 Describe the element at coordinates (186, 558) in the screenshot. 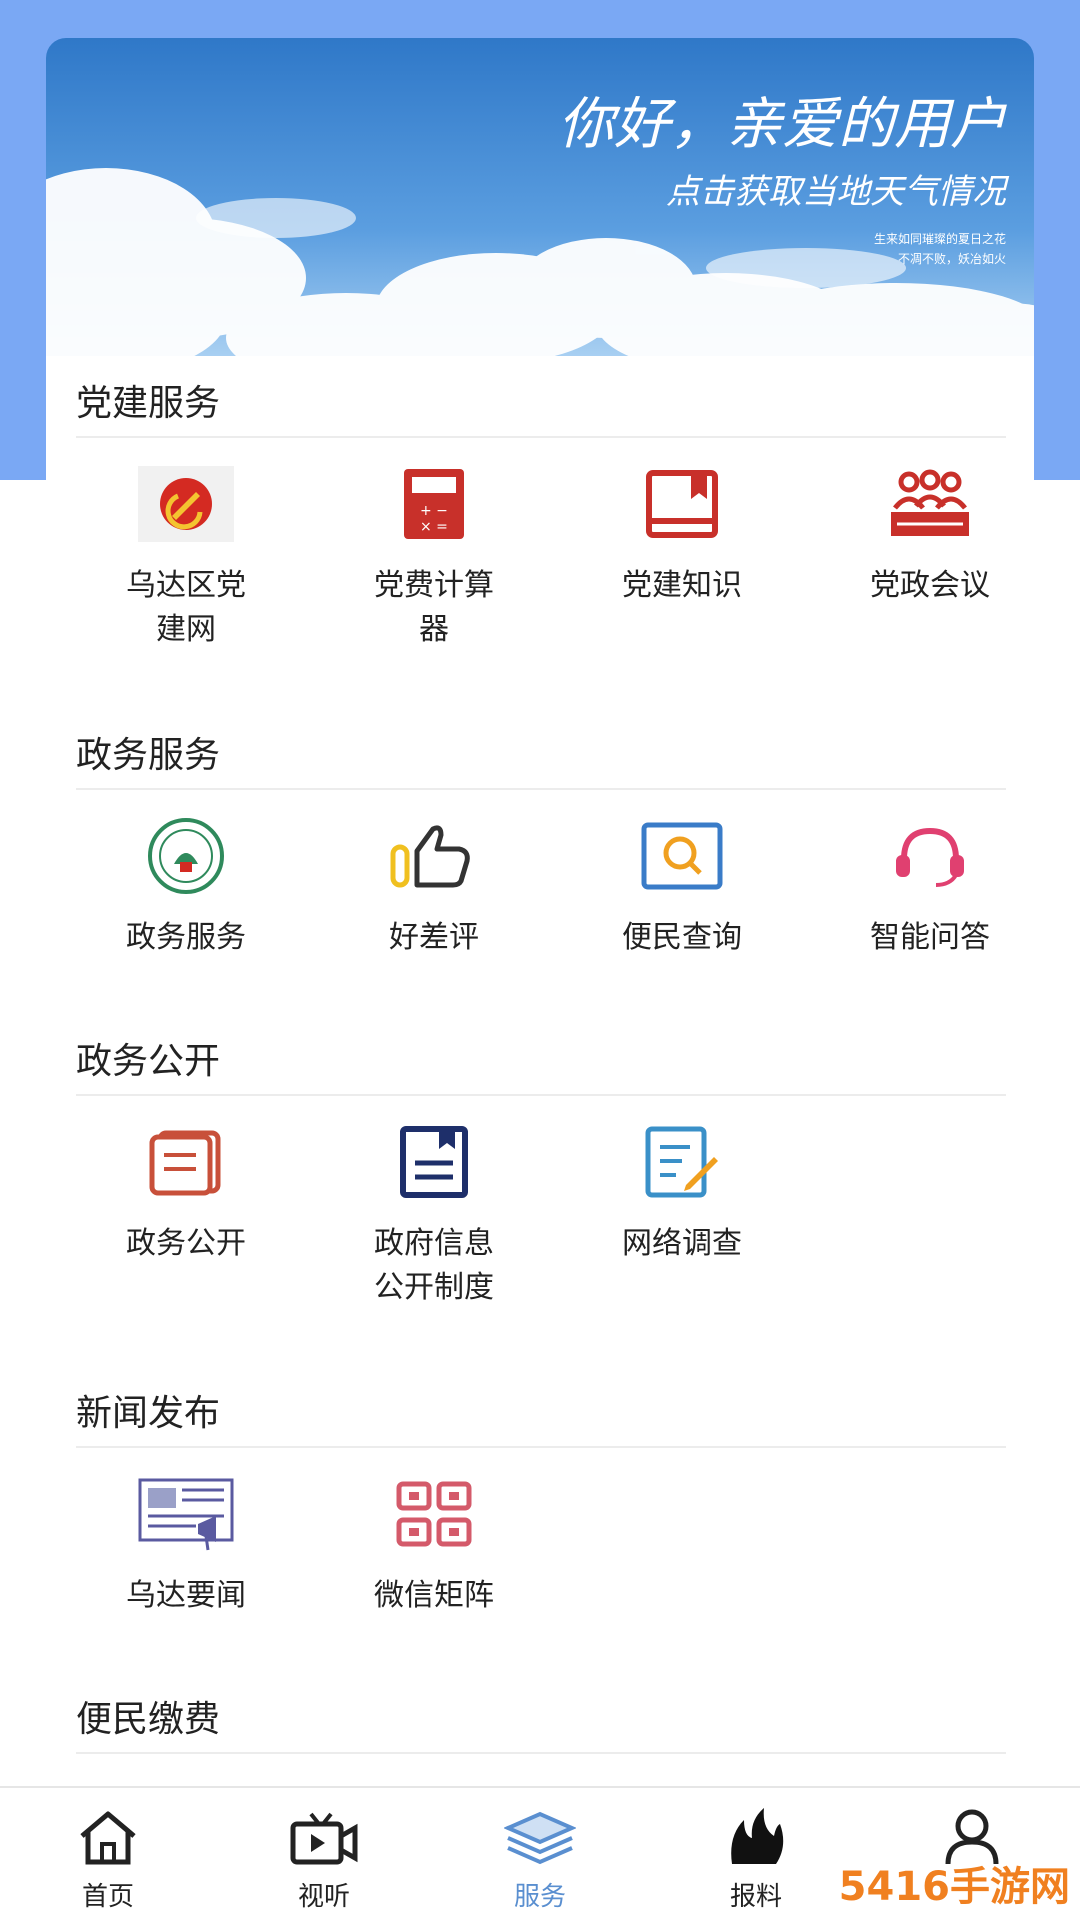

I see `service-item-udaqu-party-web: 乌达区党建网` at that location.